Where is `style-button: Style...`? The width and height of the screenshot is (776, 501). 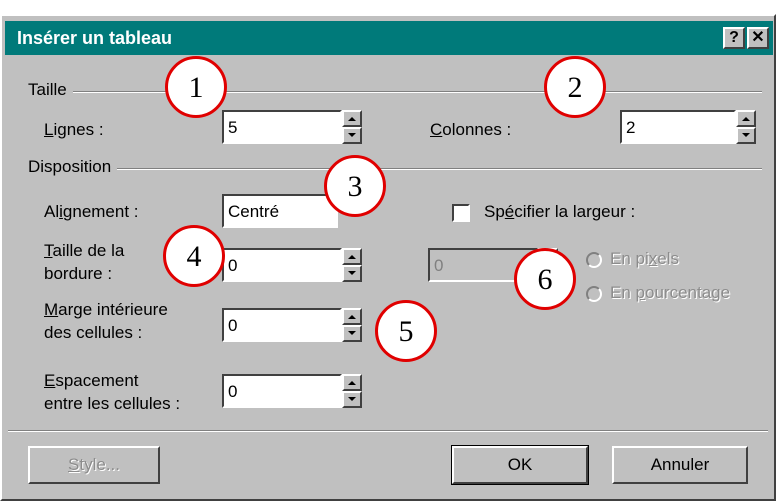 style-button: Style... is located at coordinates (94, 465).